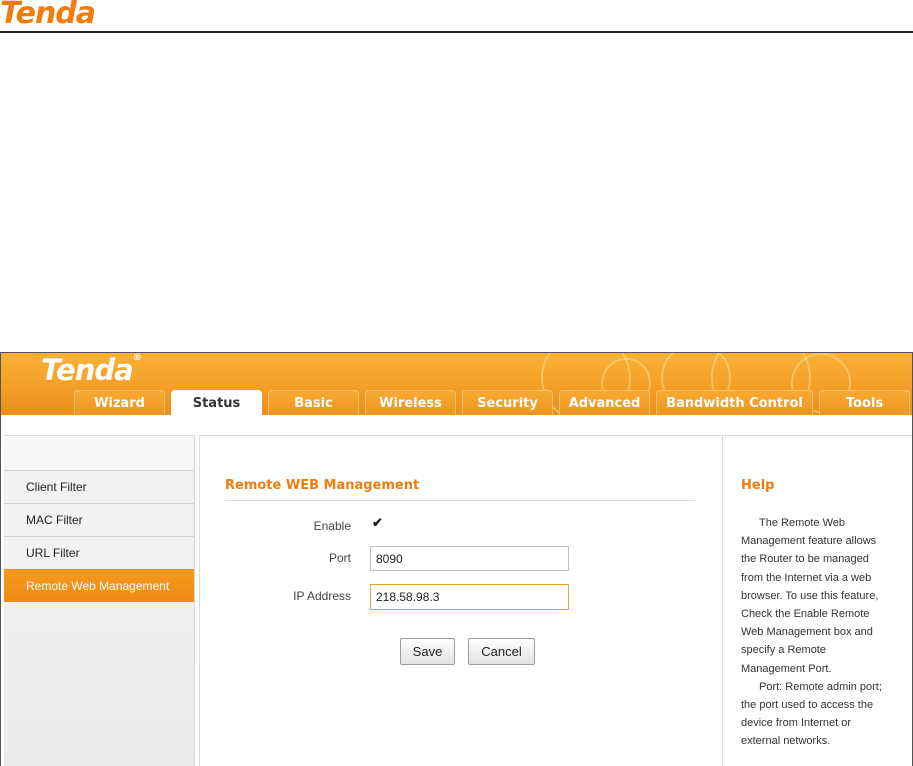  What do you see at coordinates (456, 32) in the screenshot?
I see `header-divider` at bounding box center [456, 32].